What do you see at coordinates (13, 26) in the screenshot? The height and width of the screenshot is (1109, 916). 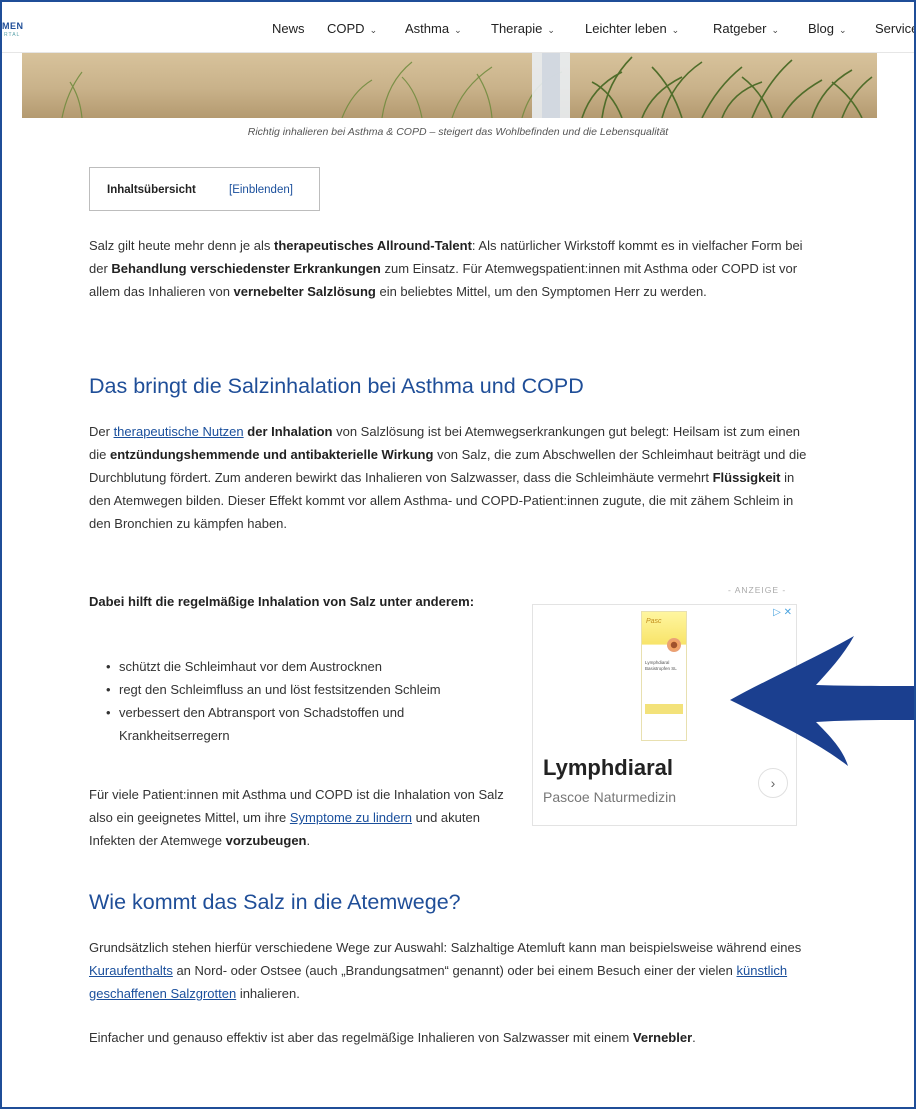 I see `site-logo: MEN` at bounding box center [13, 26].